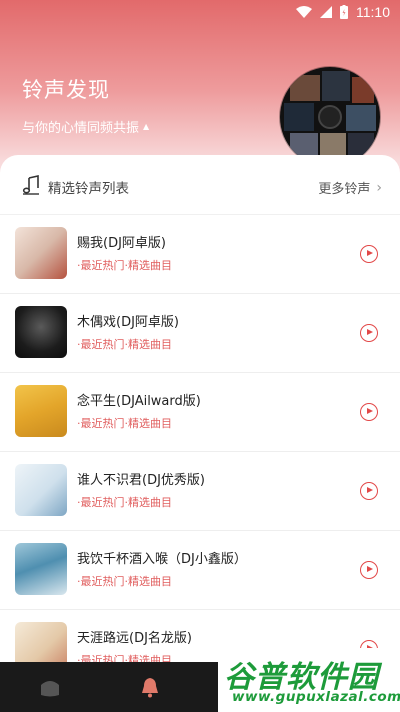 This screenshot has width=400, height=712. What do you see at coordinates (326, 12) in the screenshot?
I see `signal-icon` at bounding box center [326, 12].